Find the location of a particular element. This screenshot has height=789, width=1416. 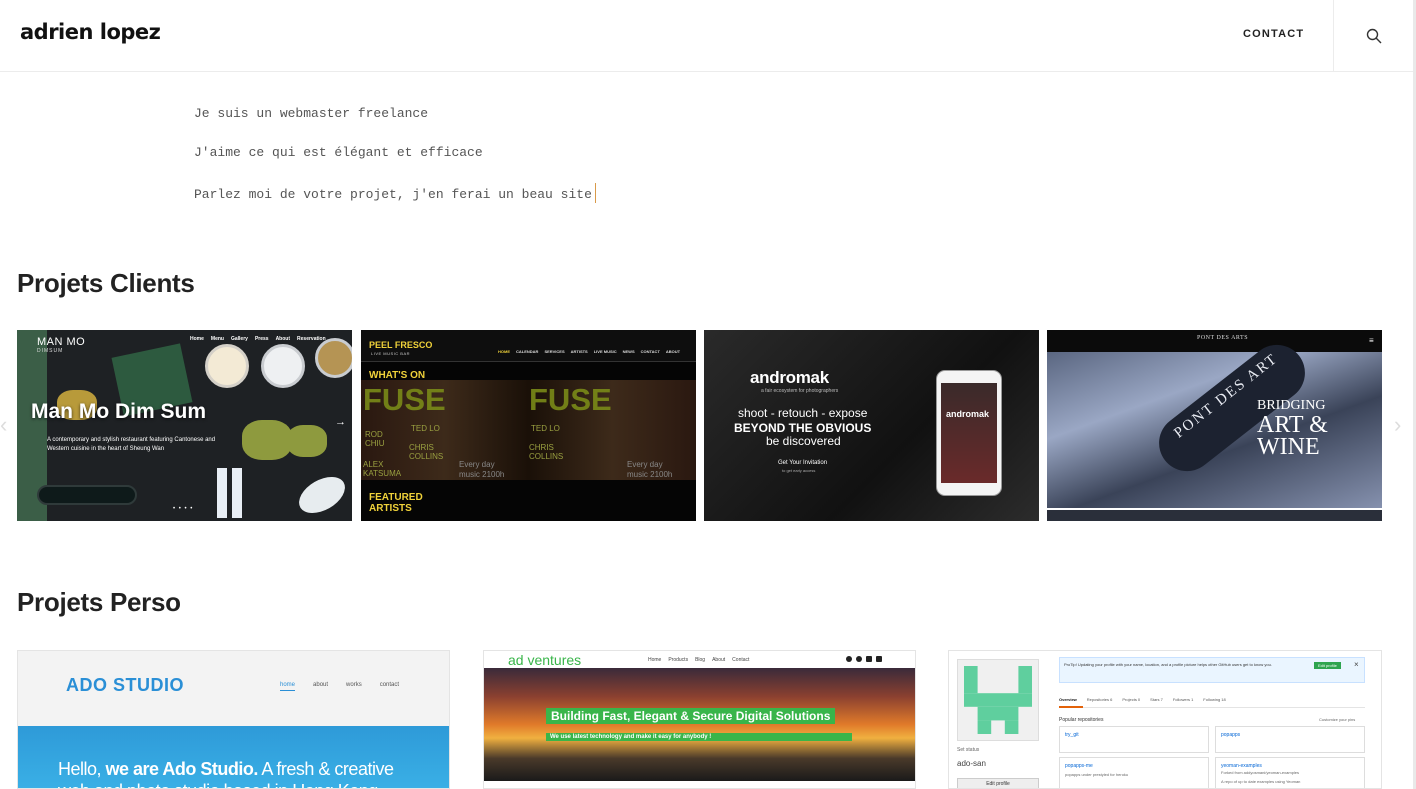

github-tab-projects: Projects 0 is located at coordinates (1131, 699).